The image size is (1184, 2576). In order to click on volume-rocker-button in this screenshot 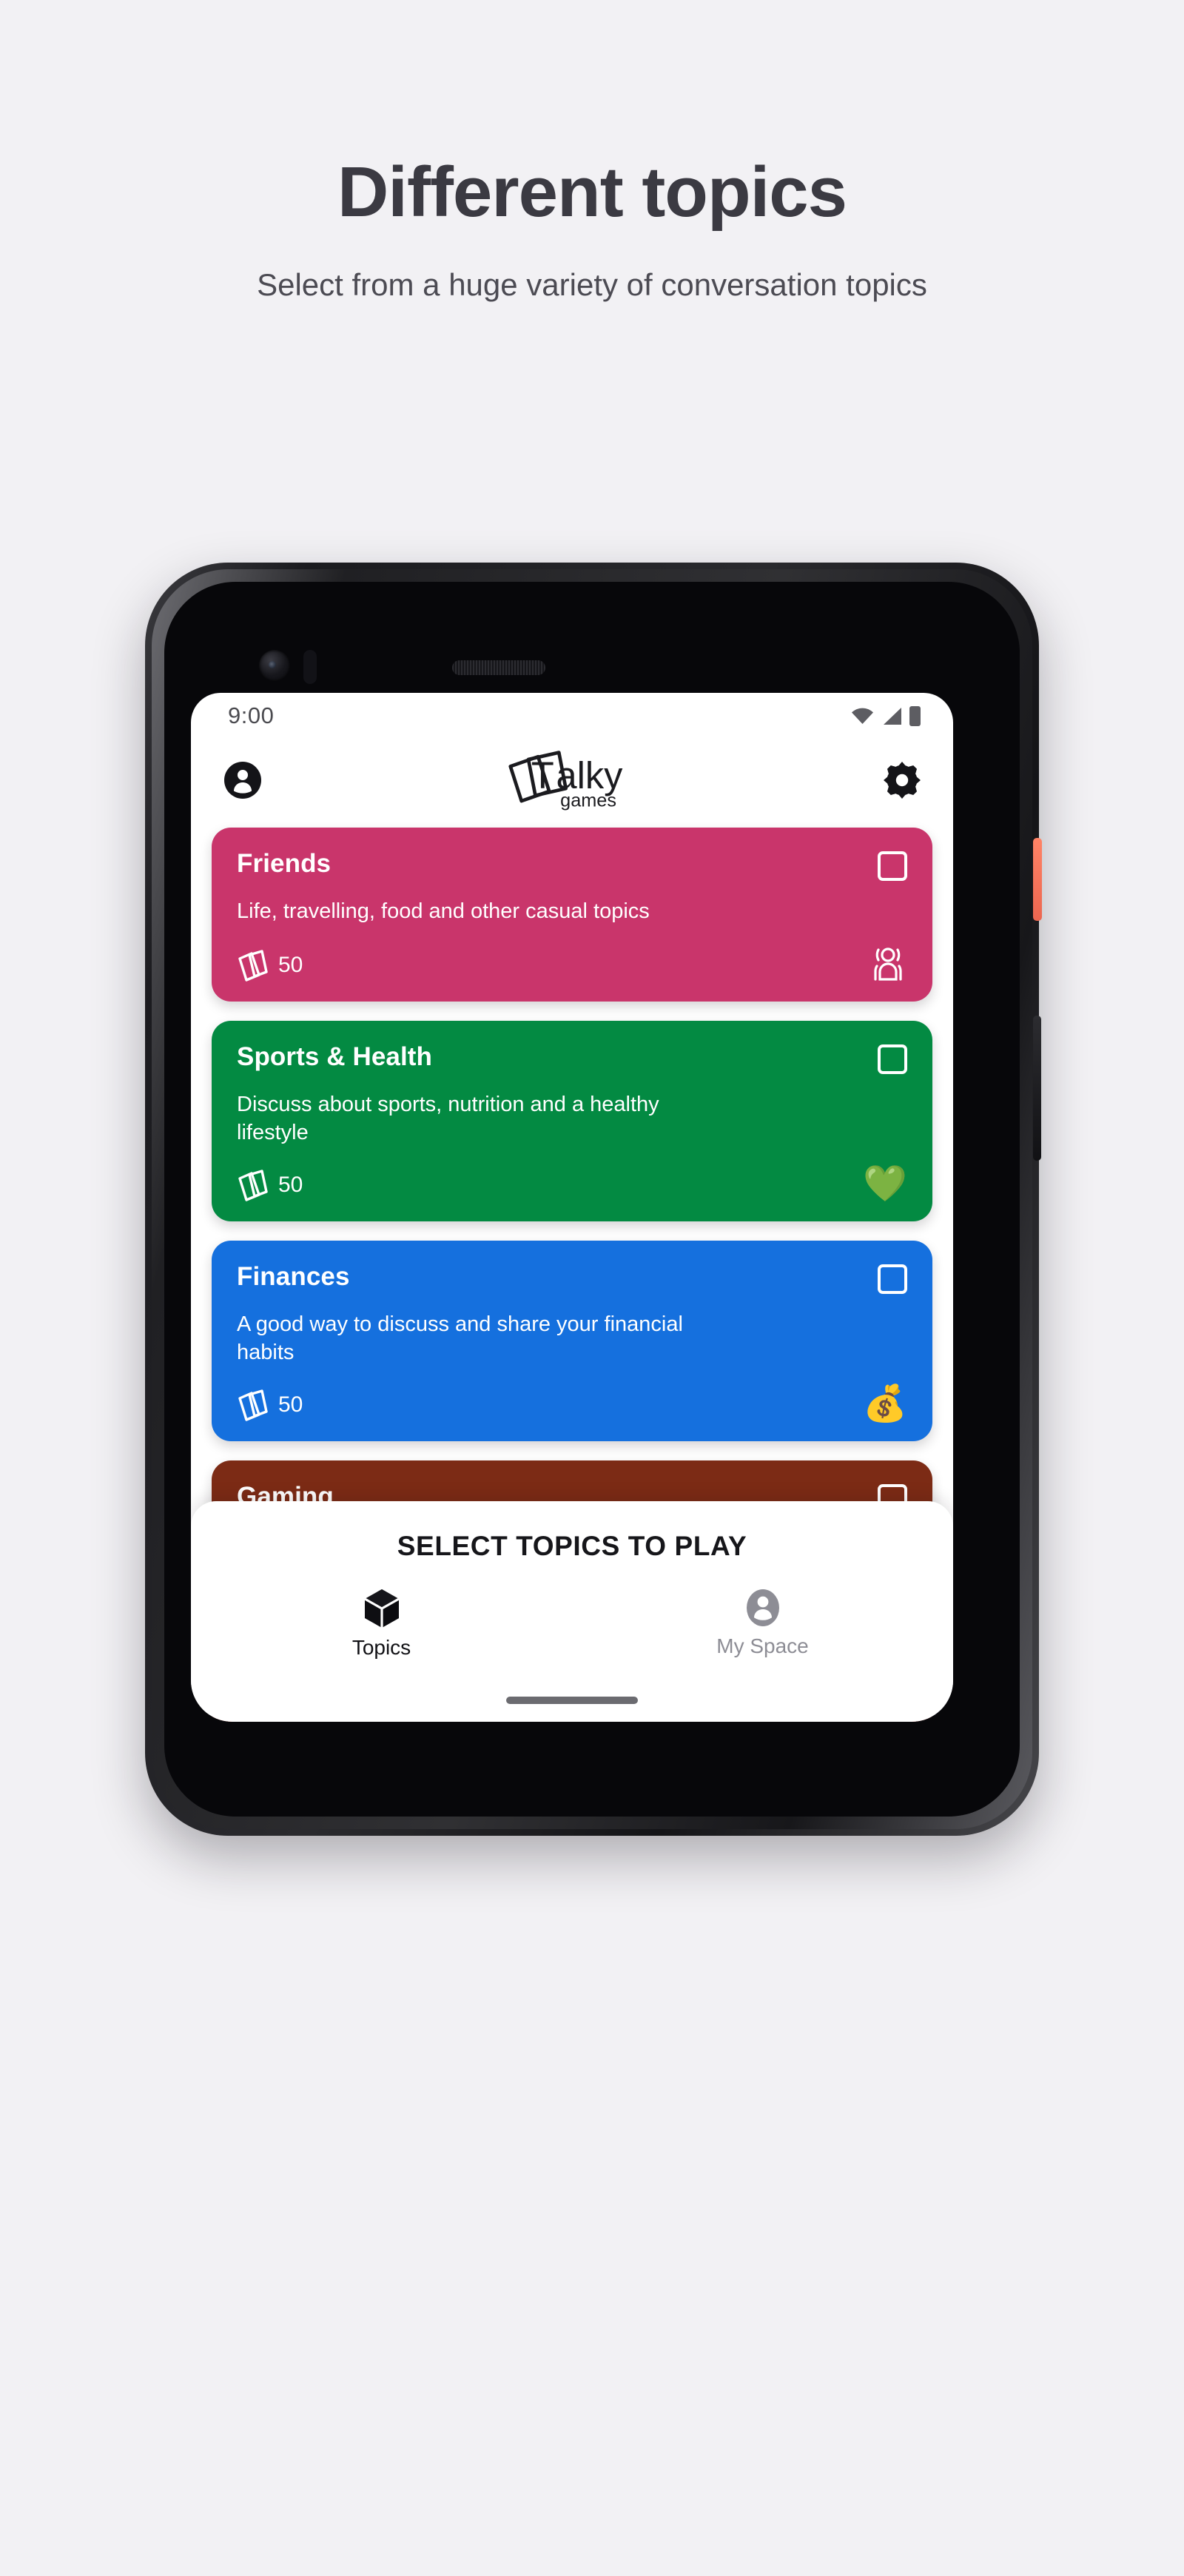, I will do `click(1037, 1088)`.